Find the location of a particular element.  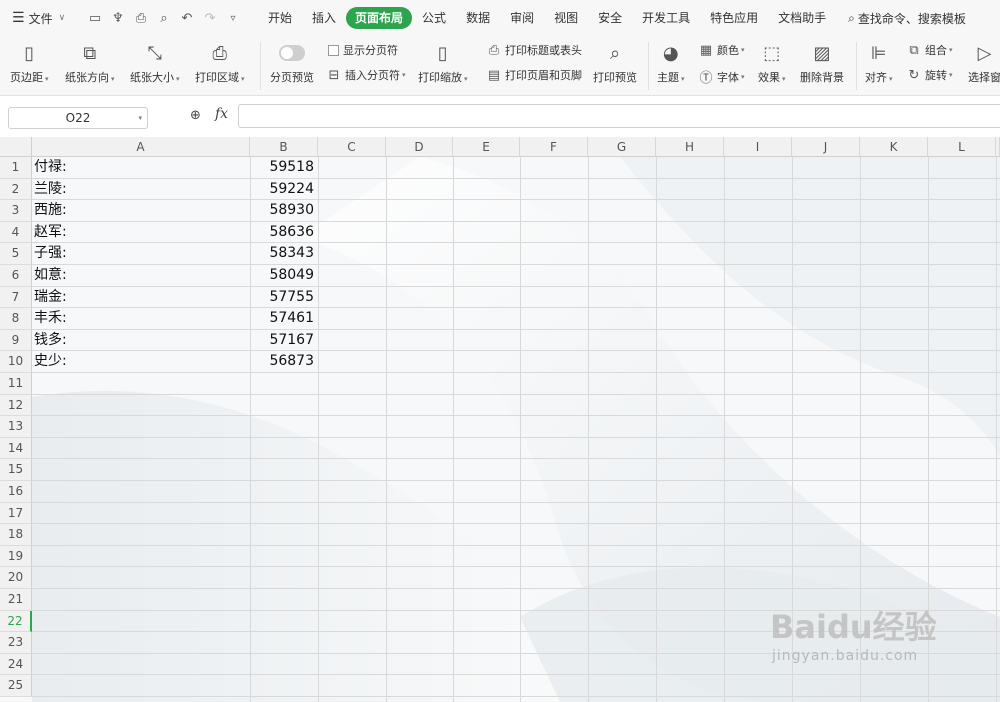

show-page-breaks-checkbox: 显示分页符 is located at coordinates (363, 50).